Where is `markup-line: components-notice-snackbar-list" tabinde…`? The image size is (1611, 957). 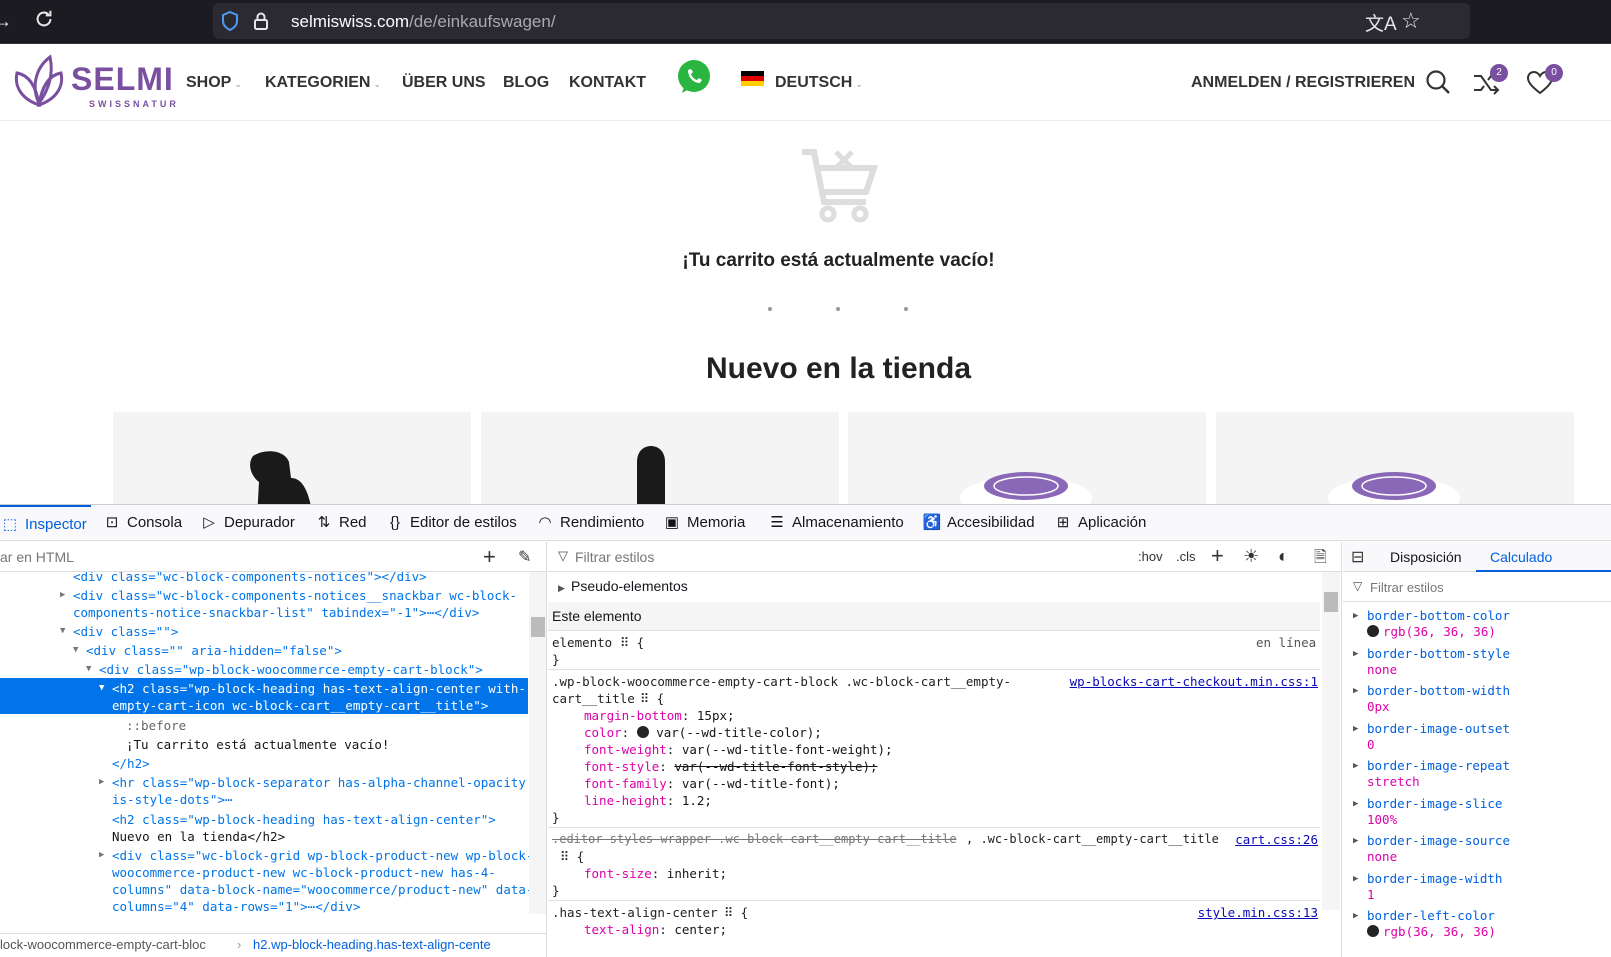 markup-line: components-notice-snackbar-list" tabinde… is located at coordinates (301, 612).